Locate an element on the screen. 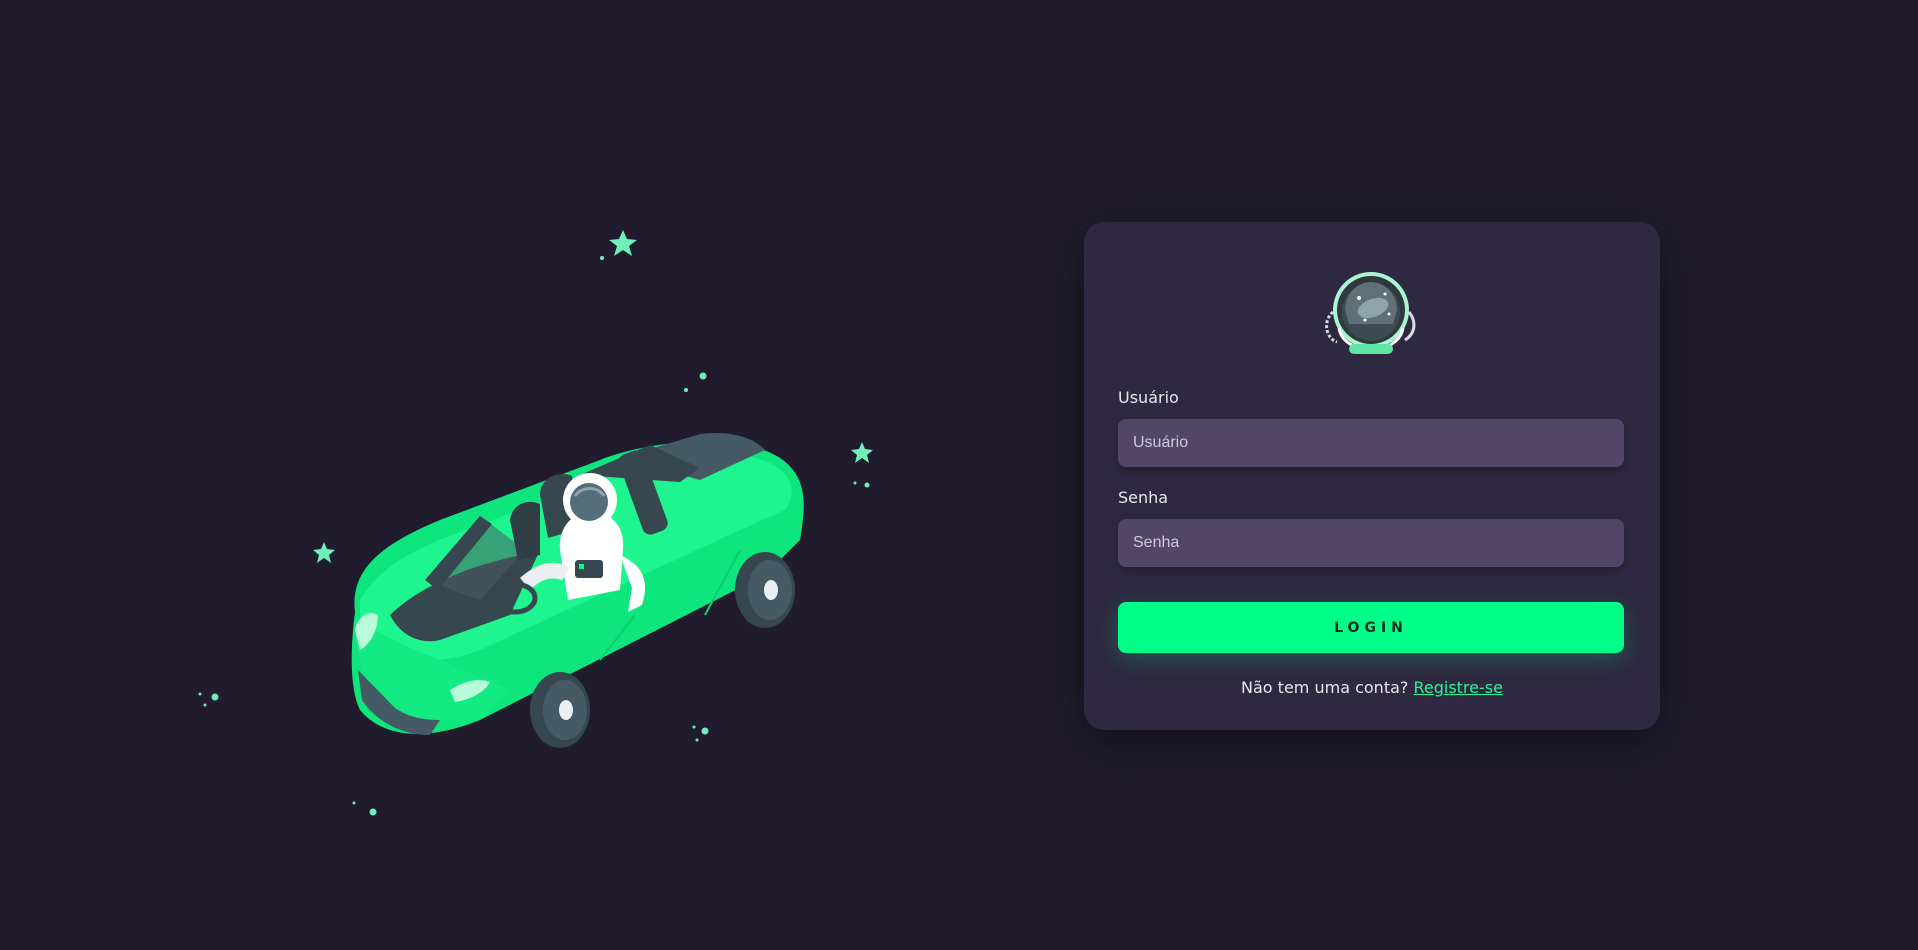 The height and width of the screenshot is (950, 1918). password-input is located at coordinates (1371, 543).